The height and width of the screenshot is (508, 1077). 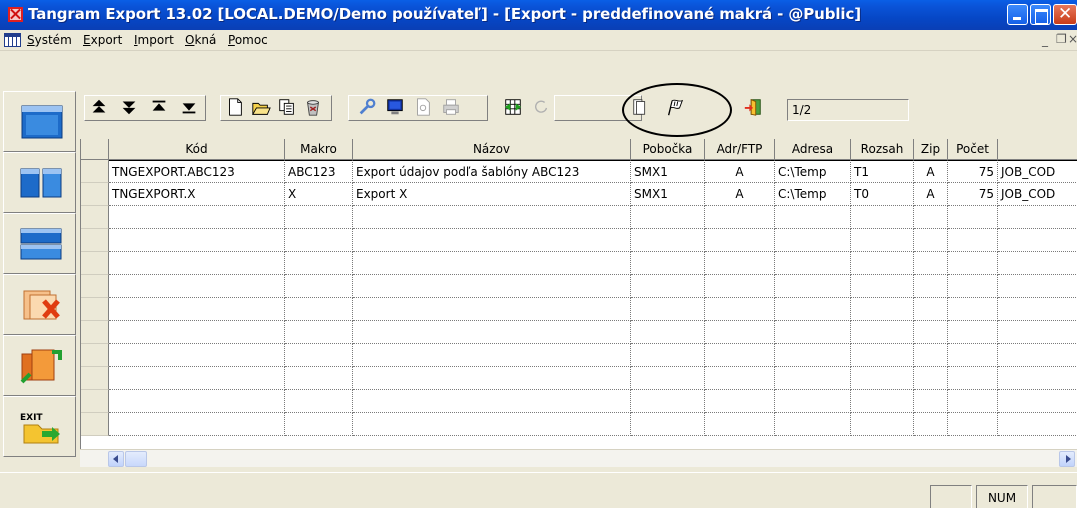 What do you see at coordinates (753, 107) in the screenshot?
I see `exit-door-icon` at bounding box center [753, 107].